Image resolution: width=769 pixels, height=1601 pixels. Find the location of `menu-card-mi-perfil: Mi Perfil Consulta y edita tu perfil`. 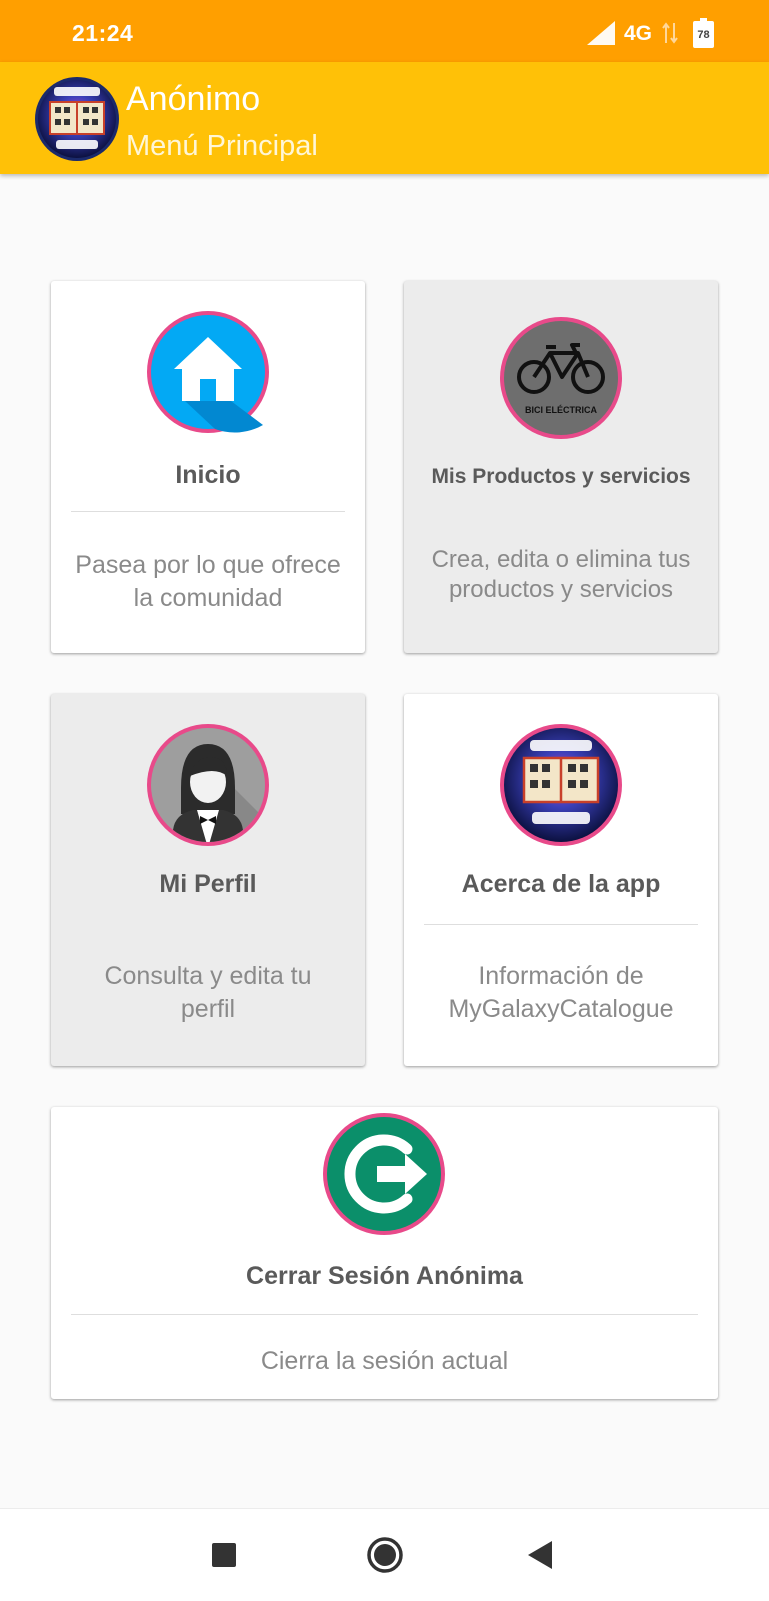

menu-card-mi-perfil: Mi Perfil Consulta y edita tu perfil is located at coordinates (208, 880).